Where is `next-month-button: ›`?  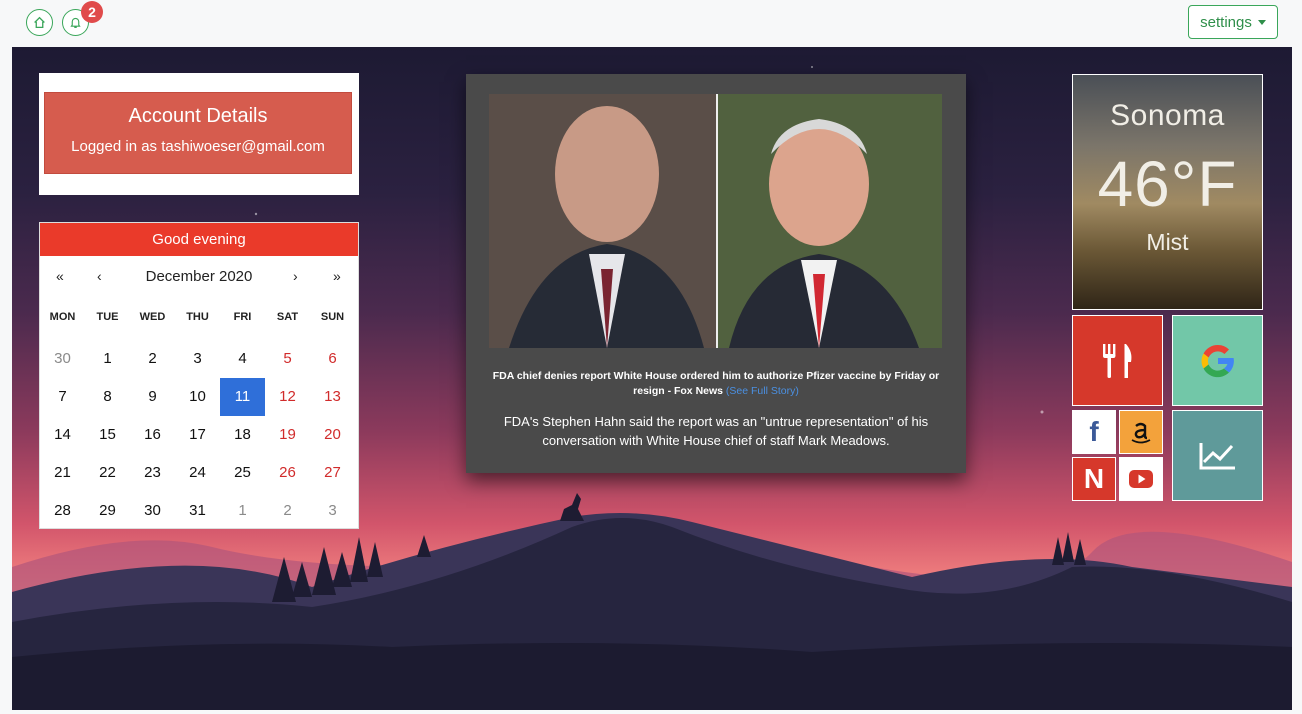
next-month-button: › is located at coordinates (295, 276).